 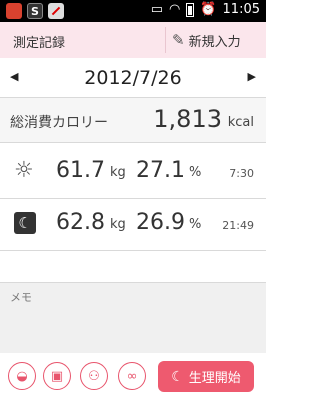 I want to click on system-icons: ▭ ◠ ⏰ 11:05, so click(x=205, y=9).